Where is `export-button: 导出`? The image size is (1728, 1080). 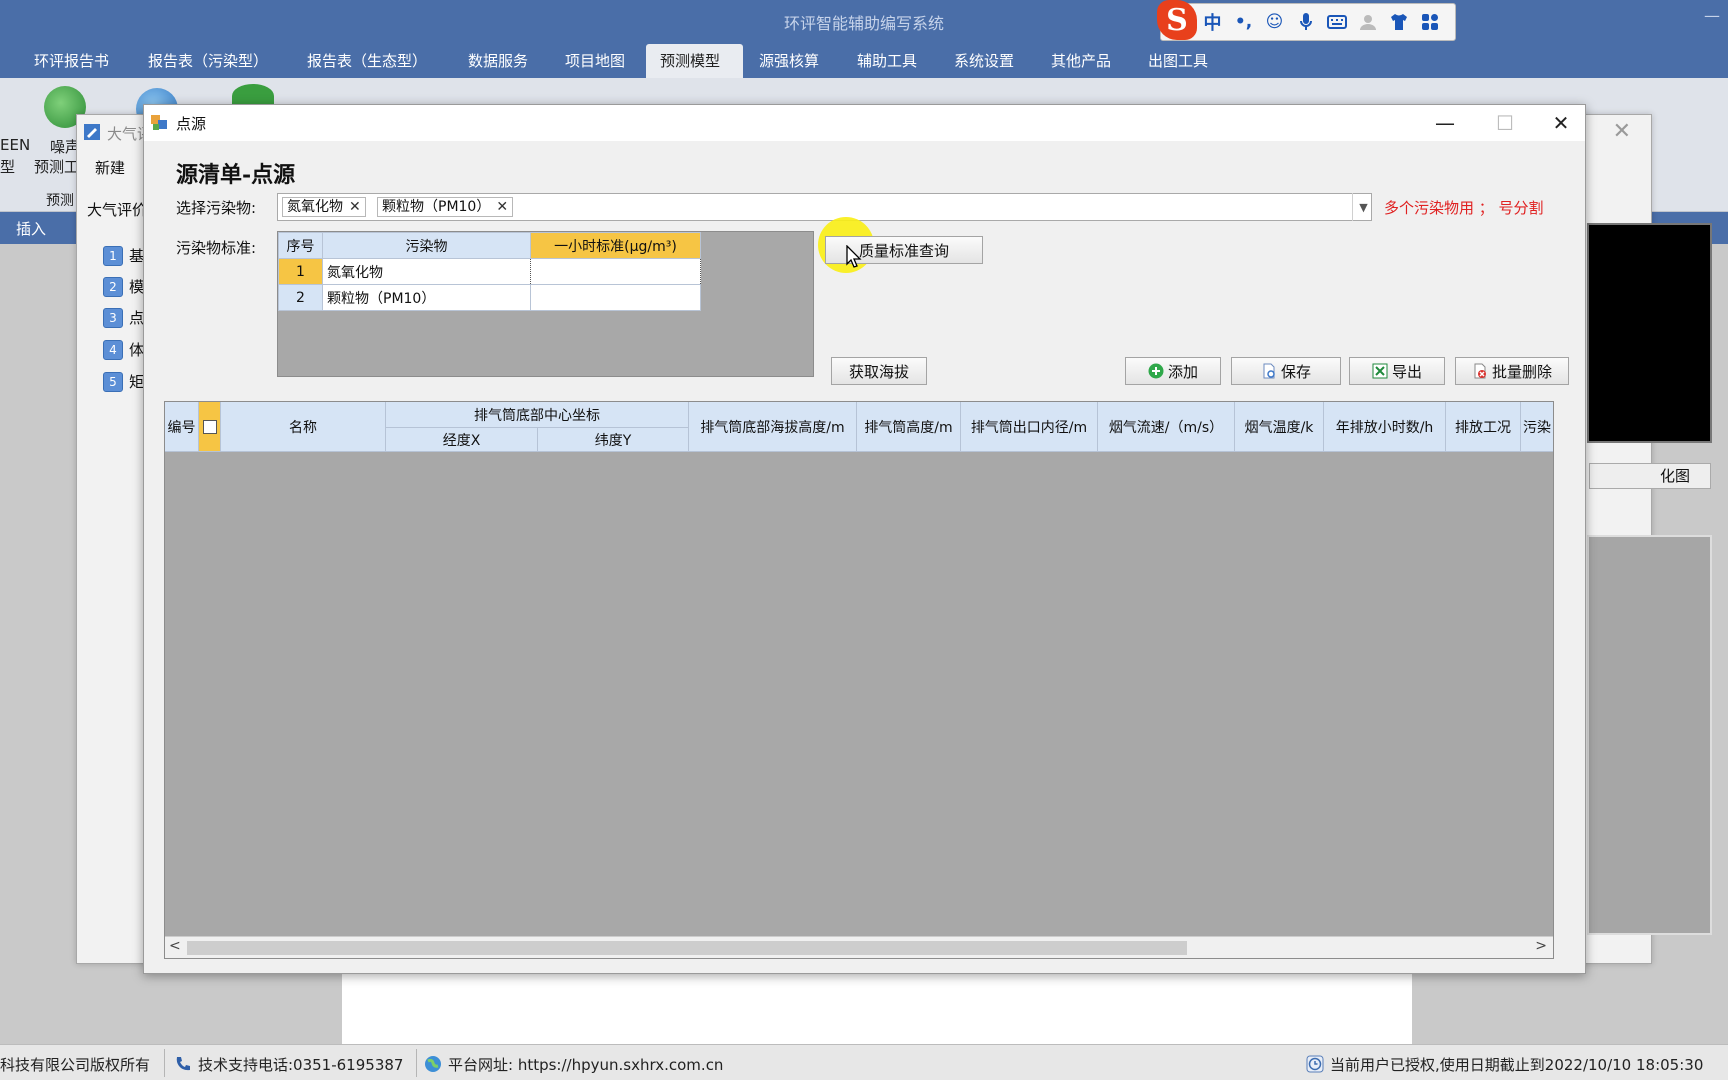 export-button: 导出 is located at coordinates (1397, 371).